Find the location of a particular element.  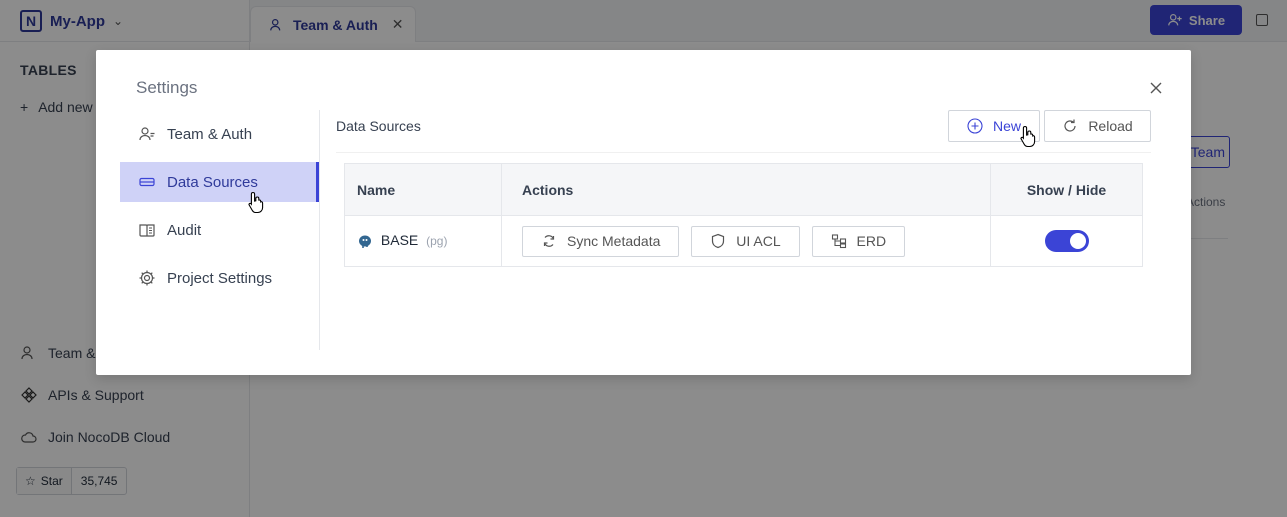

menu-item-label: Project Settings is located at coordinates (220, 278).